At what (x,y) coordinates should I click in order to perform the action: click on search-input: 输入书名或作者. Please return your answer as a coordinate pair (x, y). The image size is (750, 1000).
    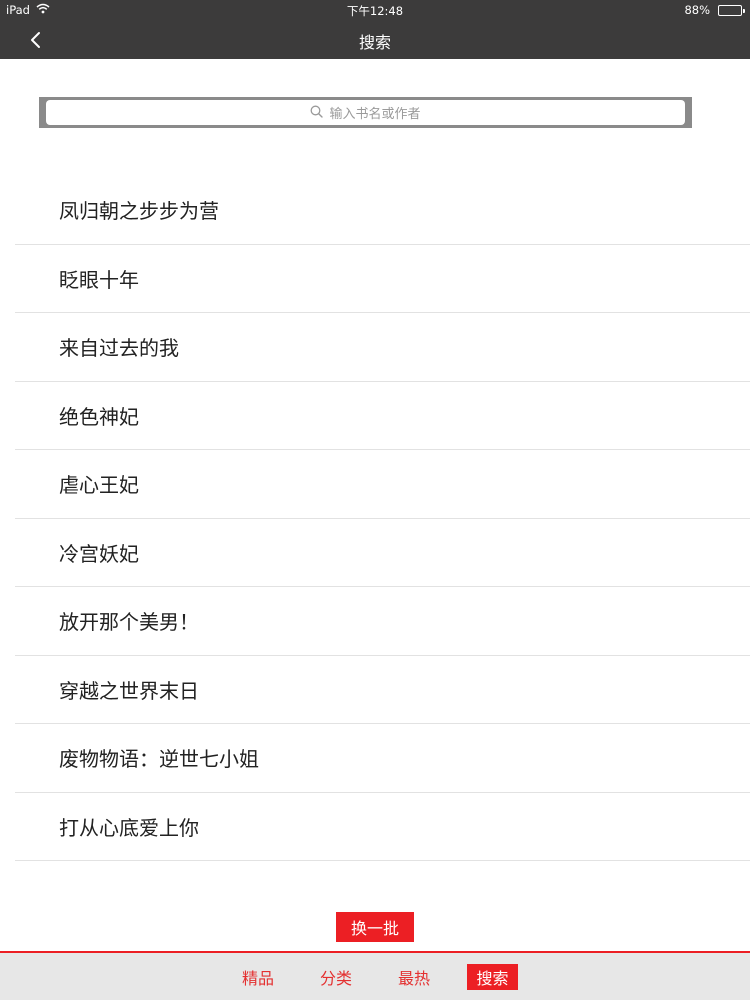
    Looking at the image, I should click on (365, 112).